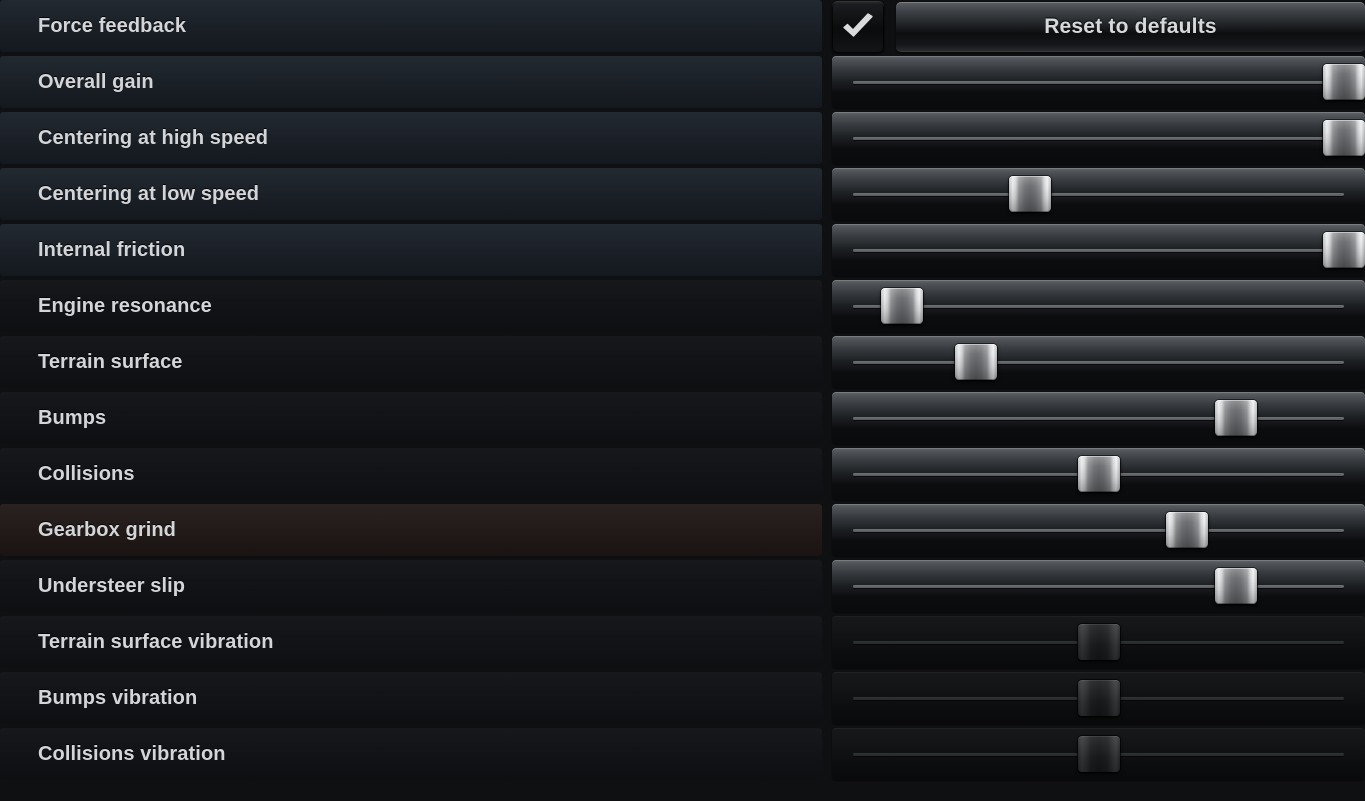 The image size is (1365, 801). I want to click on settings-row-label: Collisions vibration, so click(132, 753).